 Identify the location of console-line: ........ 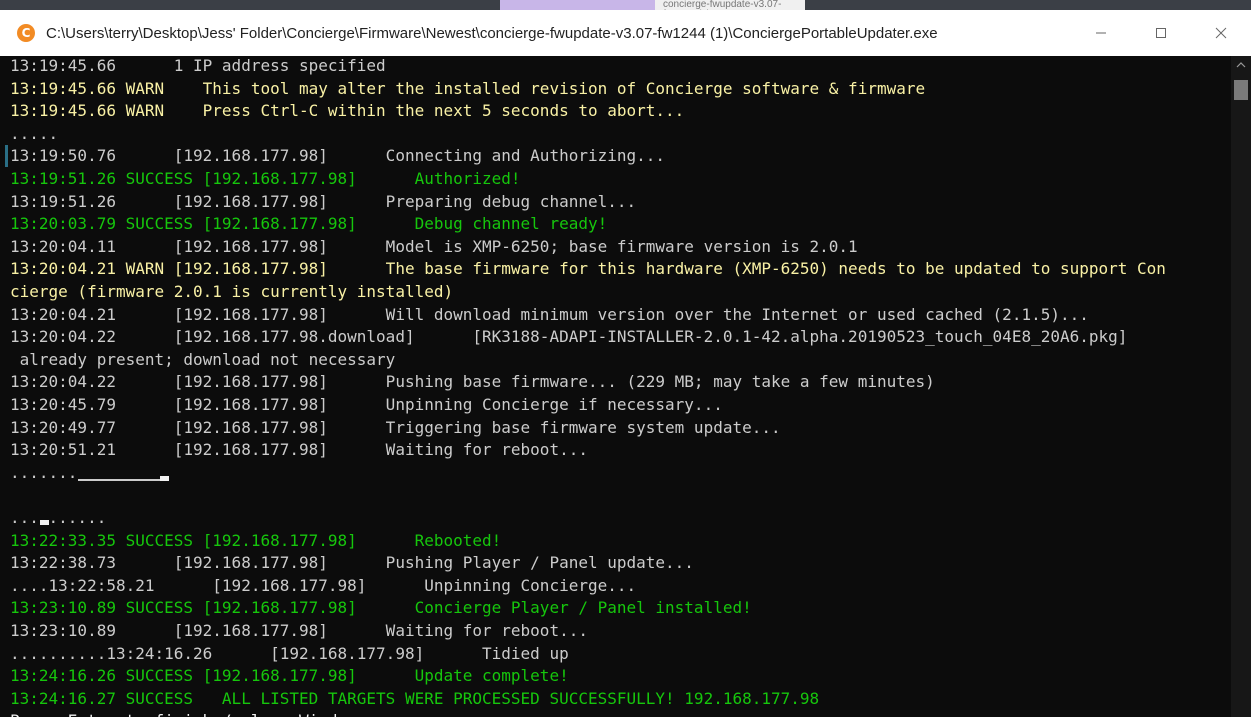
(44, 472).